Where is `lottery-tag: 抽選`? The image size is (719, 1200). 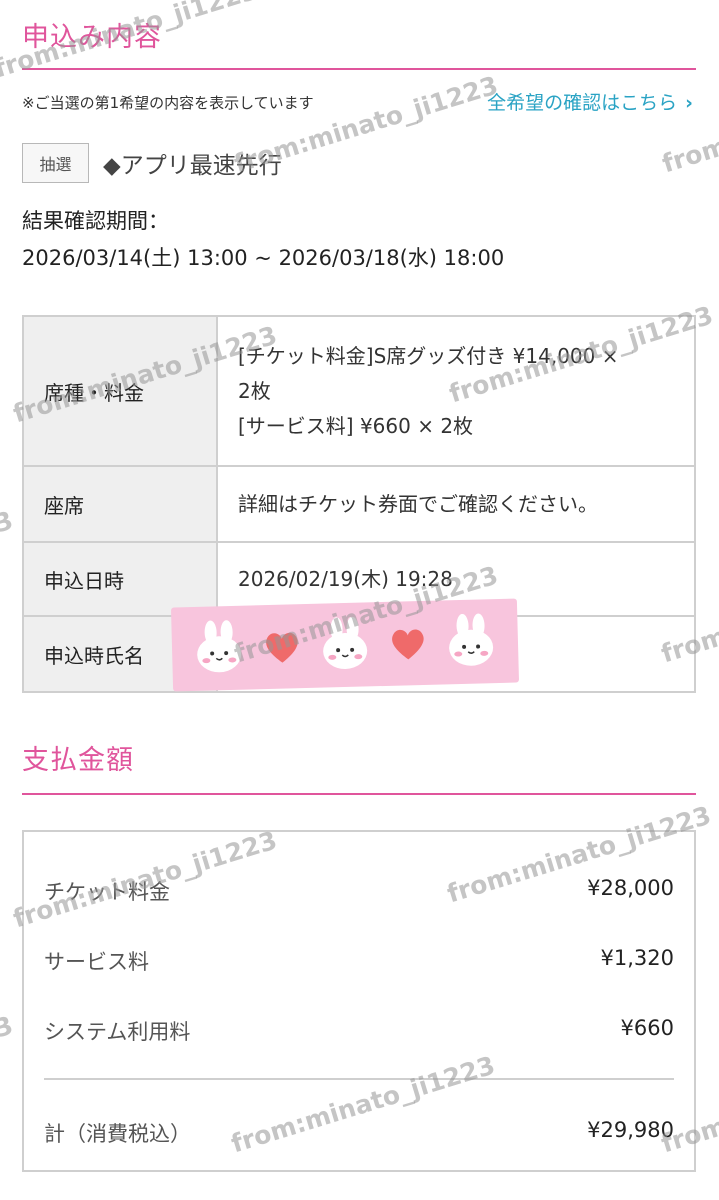
lottery-tag: 抽選 is located at coordinates (55, 163).